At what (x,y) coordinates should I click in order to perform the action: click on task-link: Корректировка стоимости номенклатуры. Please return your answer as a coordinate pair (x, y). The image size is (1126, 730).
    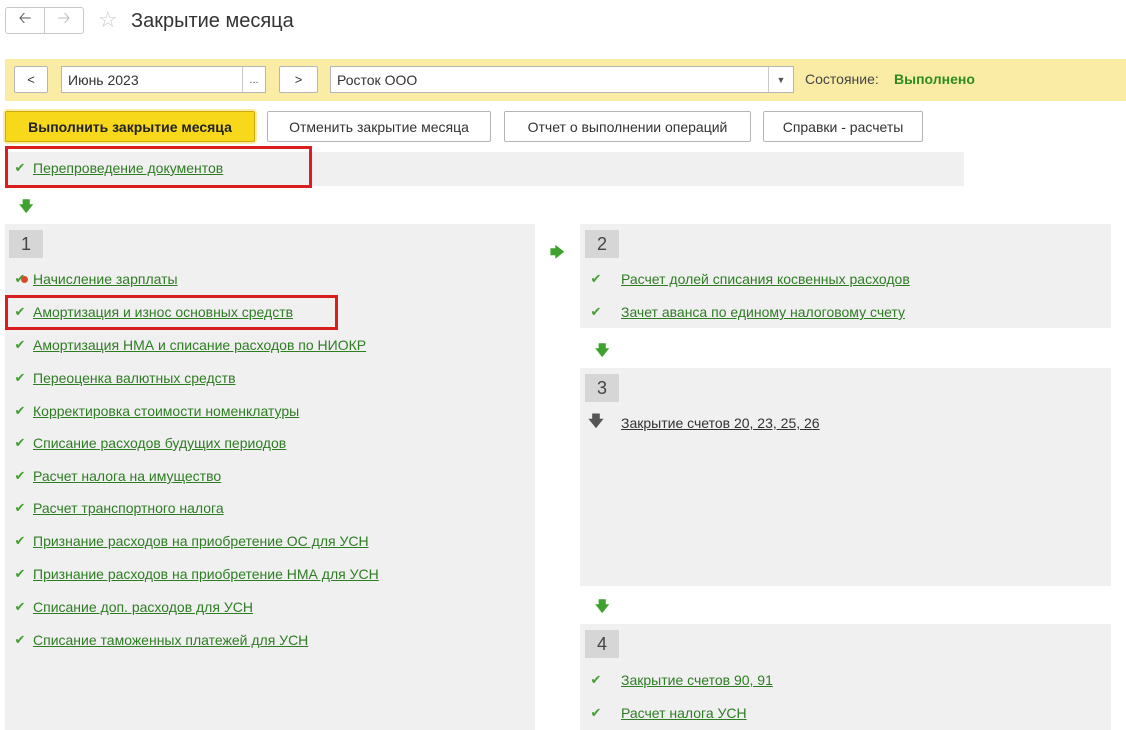
    Looking at the image, I should click on (166, 411).